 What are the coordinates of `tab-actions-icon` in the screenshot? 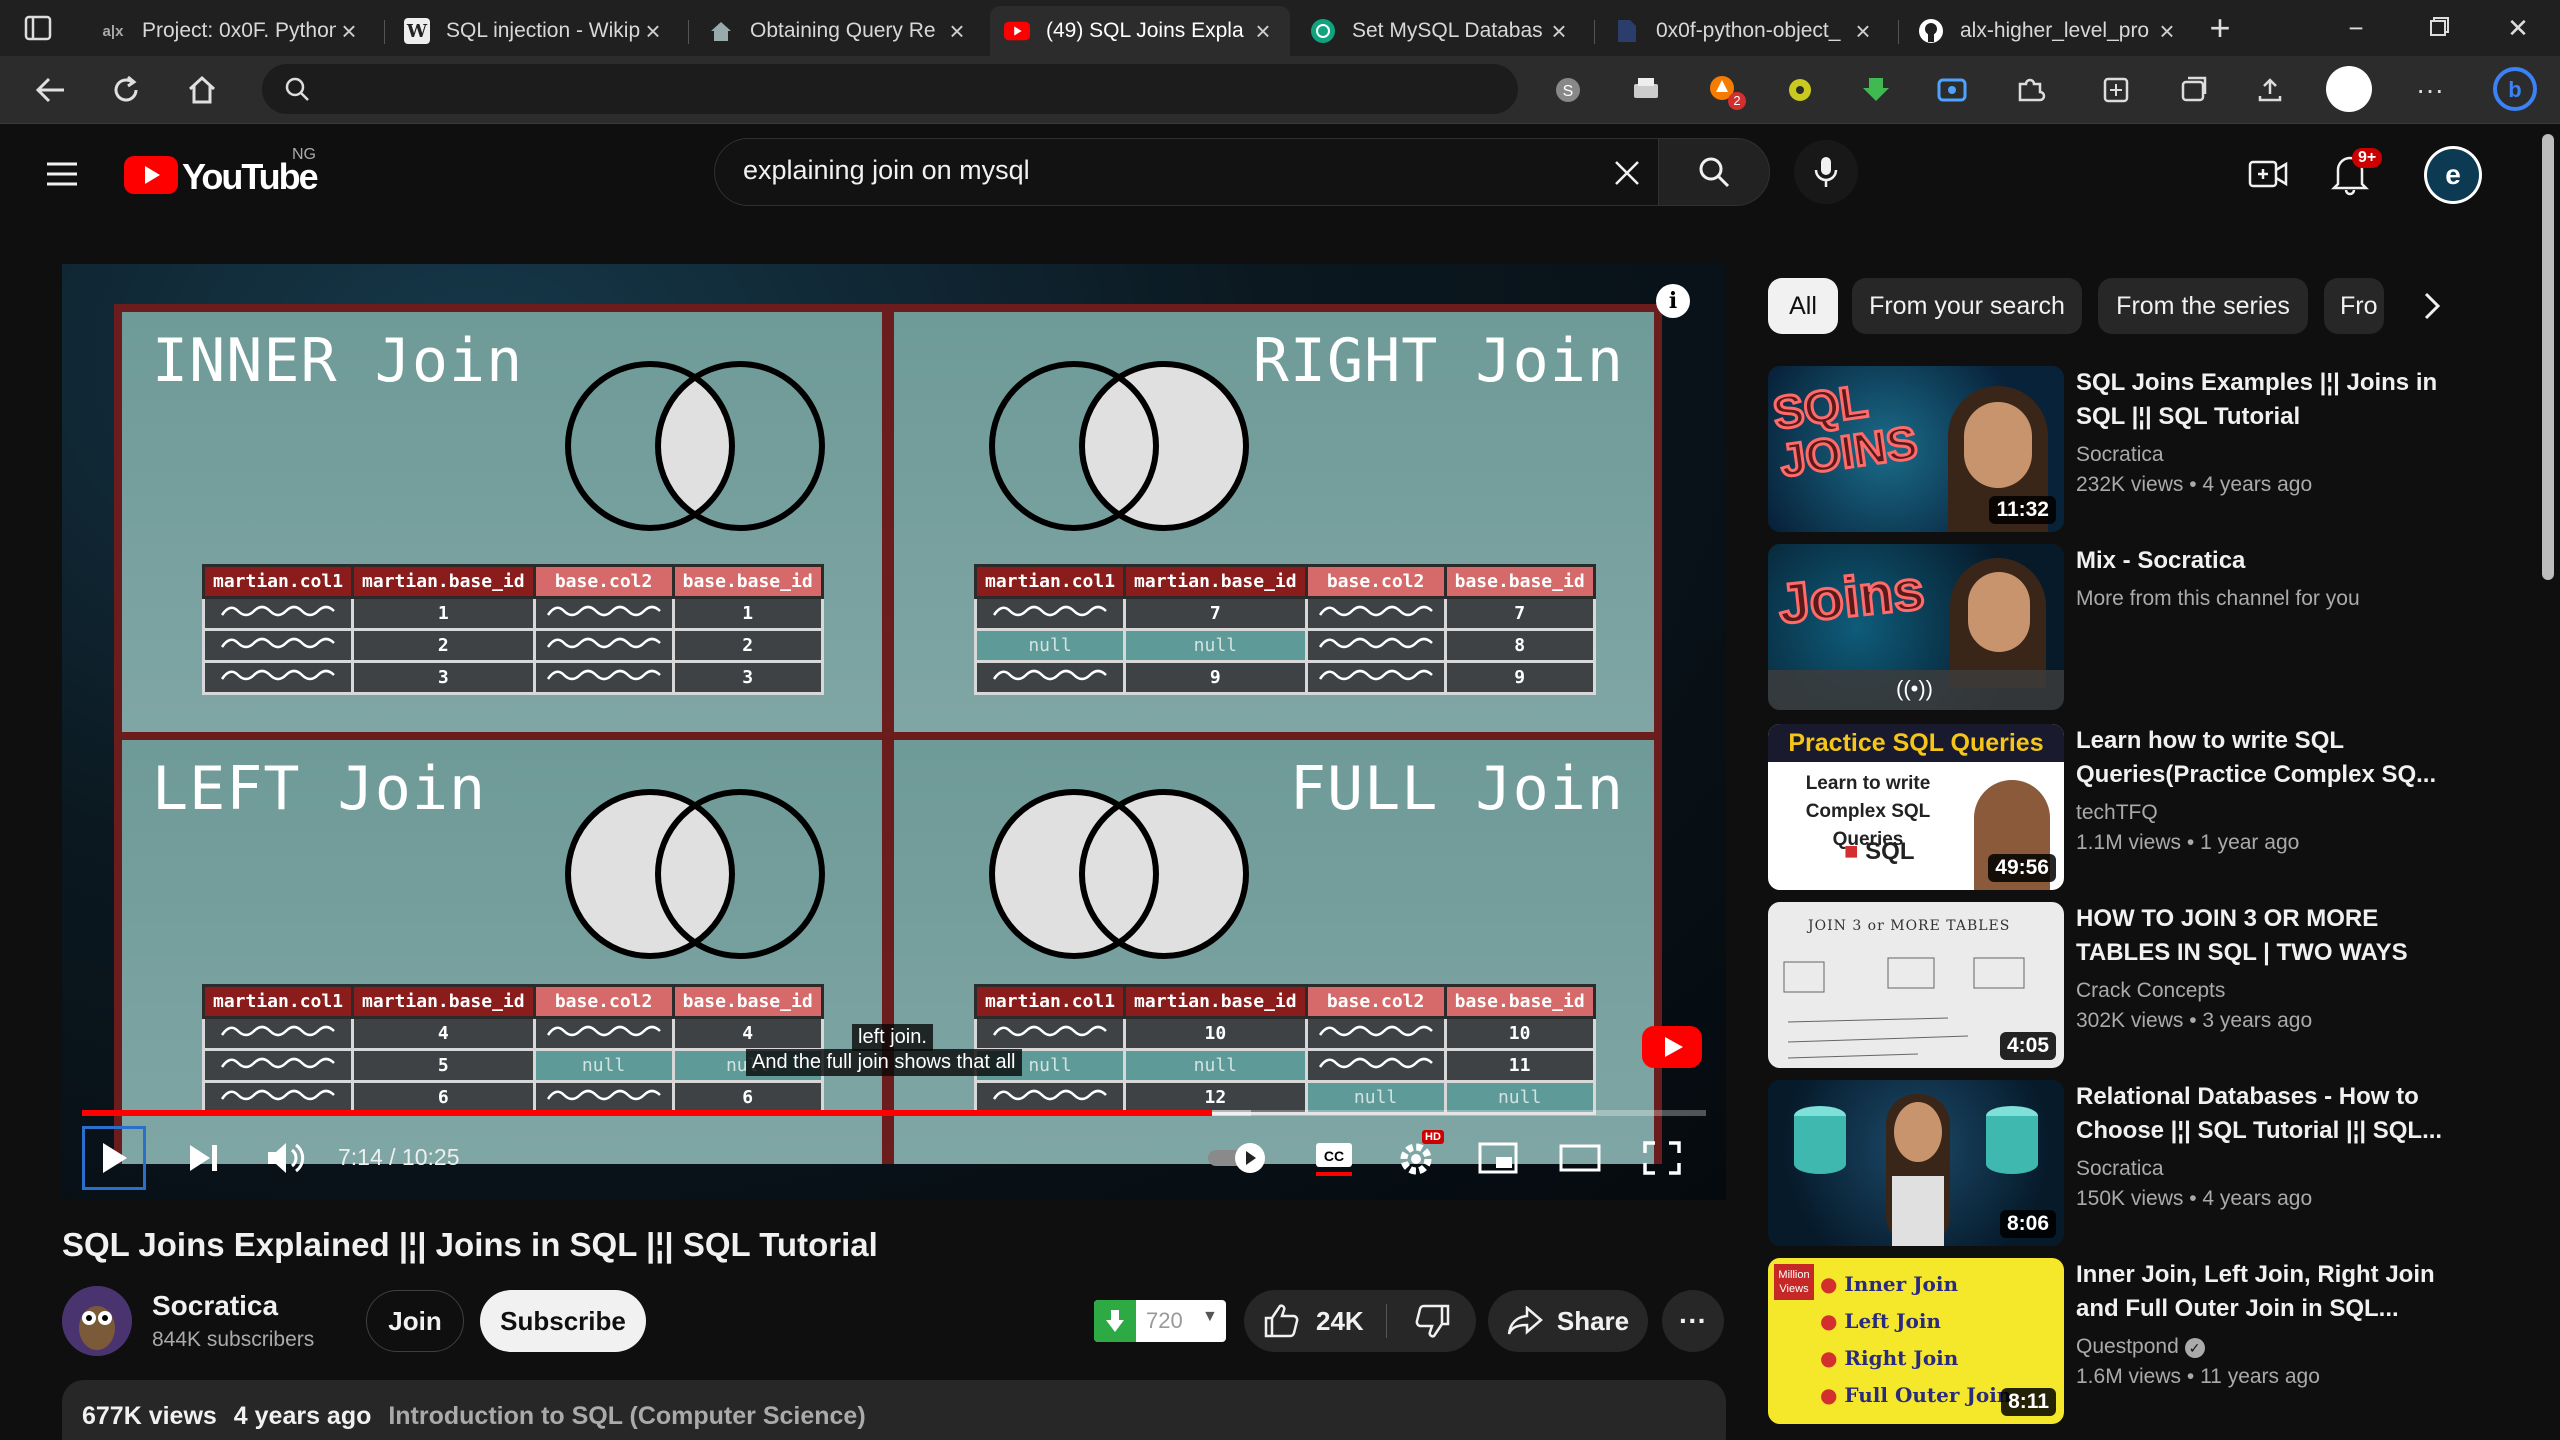 It's located at (38, 28).